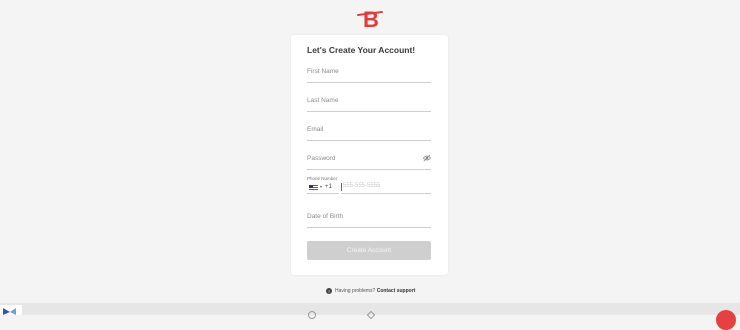  I want to click on footer-bar, so click(370, 316).